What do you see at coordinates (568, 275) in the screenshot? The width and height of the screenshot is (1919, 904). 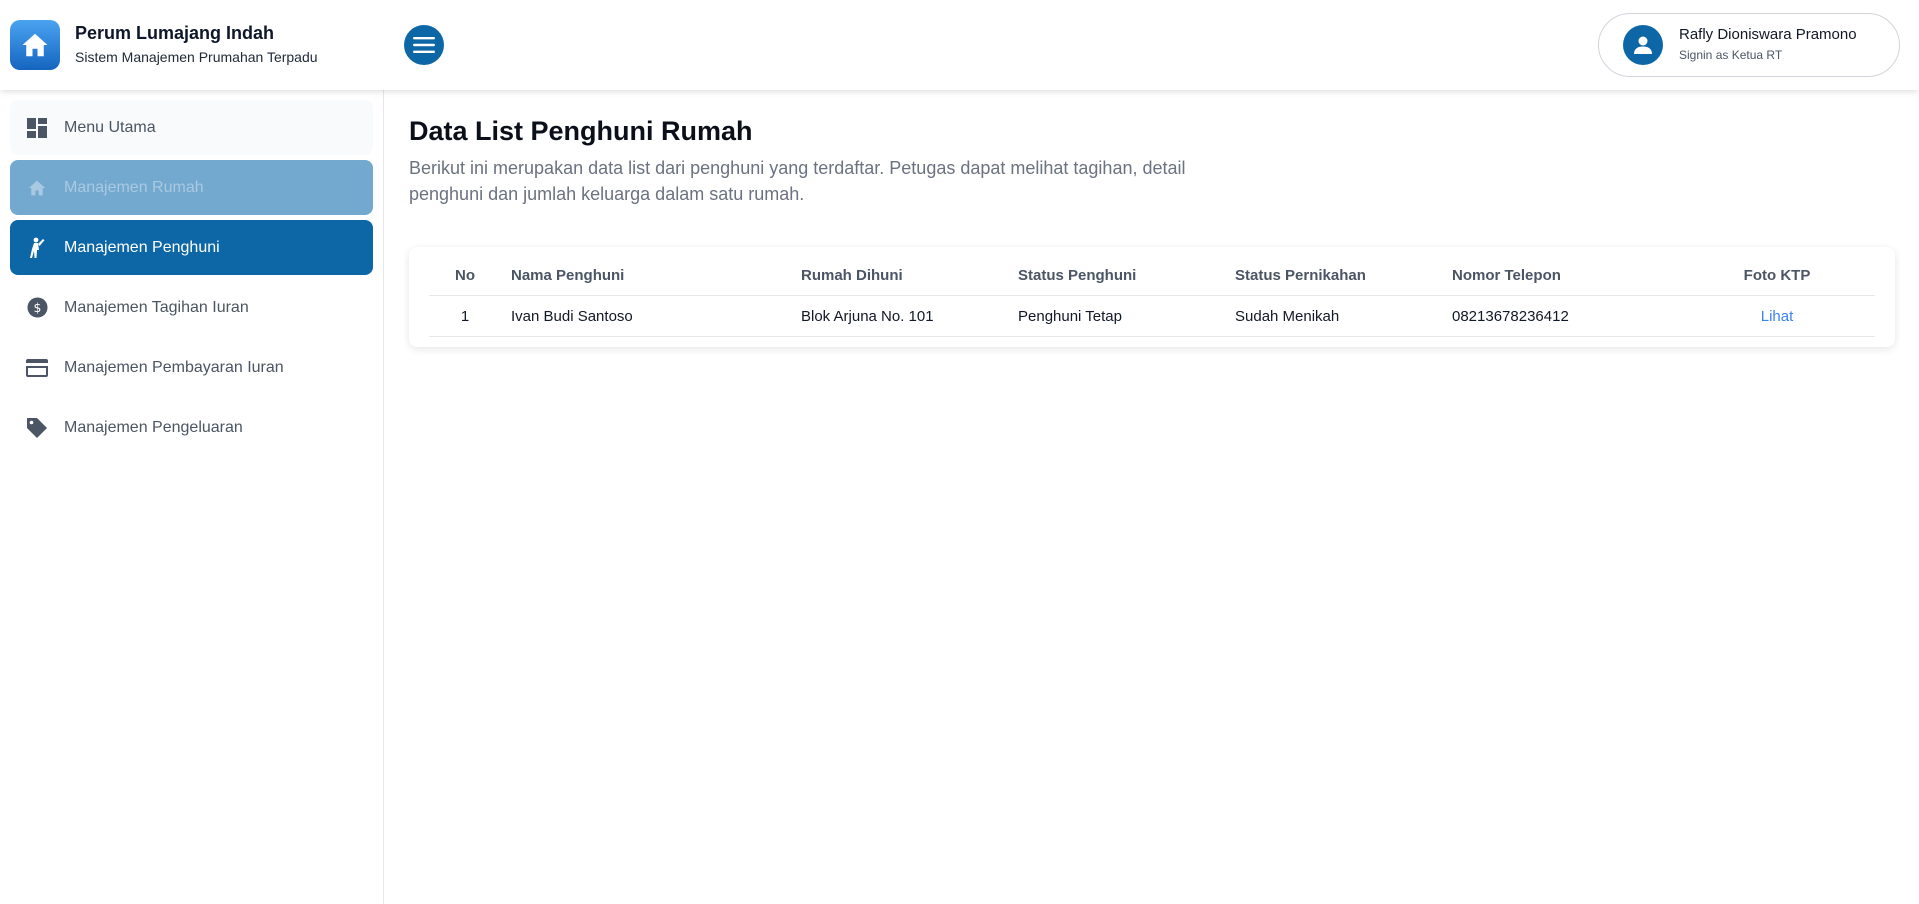 I see `column-header-nama-penghuni: Nama Penghuni` at bounding box center [568, 275].